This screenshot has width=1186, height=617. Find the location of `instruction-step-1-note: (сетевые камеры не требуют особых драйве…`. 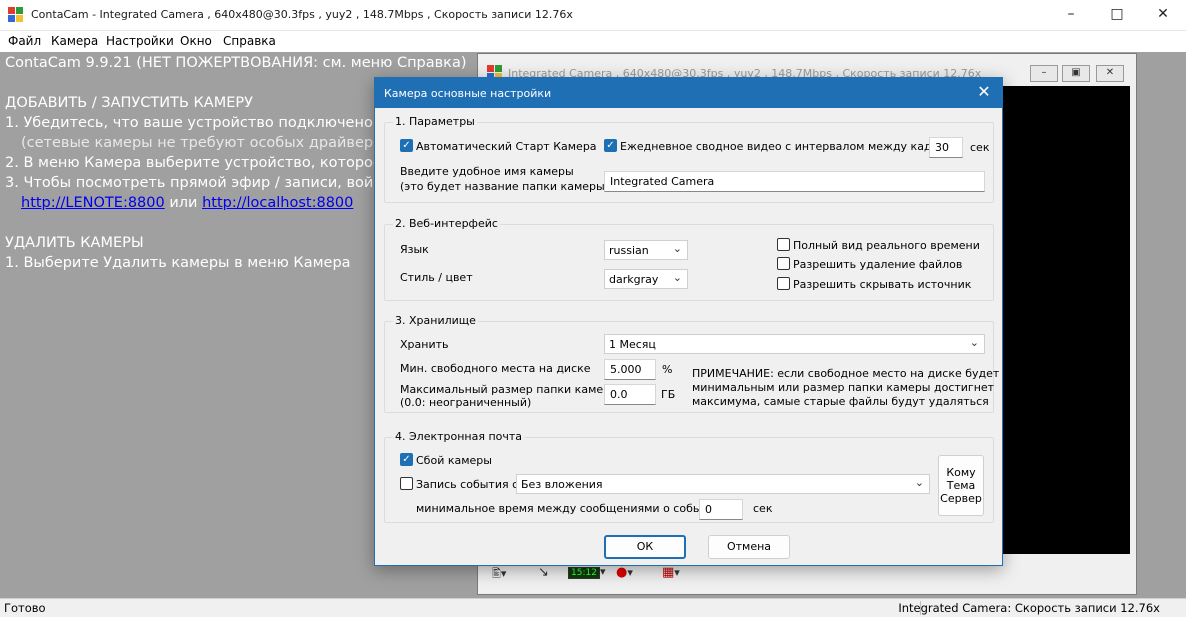

instruction-step-1-note: (сетевые камеры не требуют особых драйве… is located at coordinates (209, 143).